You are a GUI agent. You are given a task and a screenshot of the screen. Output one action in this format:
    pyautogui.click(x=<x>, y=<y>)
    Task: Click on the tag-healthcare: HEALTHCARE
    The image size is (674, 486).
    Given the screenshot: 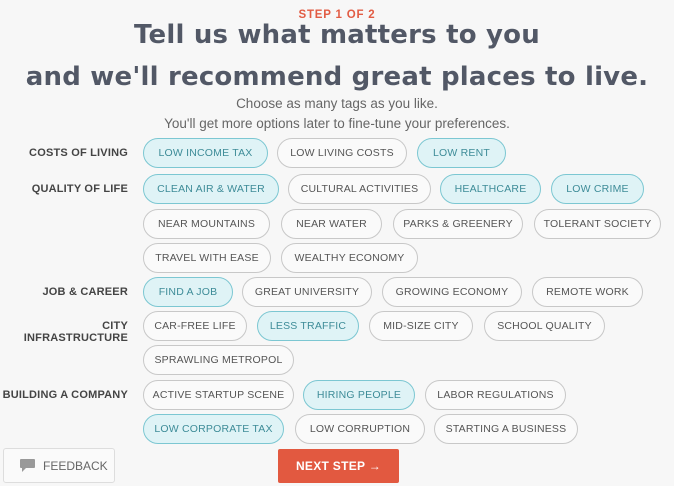 What is the action you would take?
    pyautogui.click(x=490, y=189)
    